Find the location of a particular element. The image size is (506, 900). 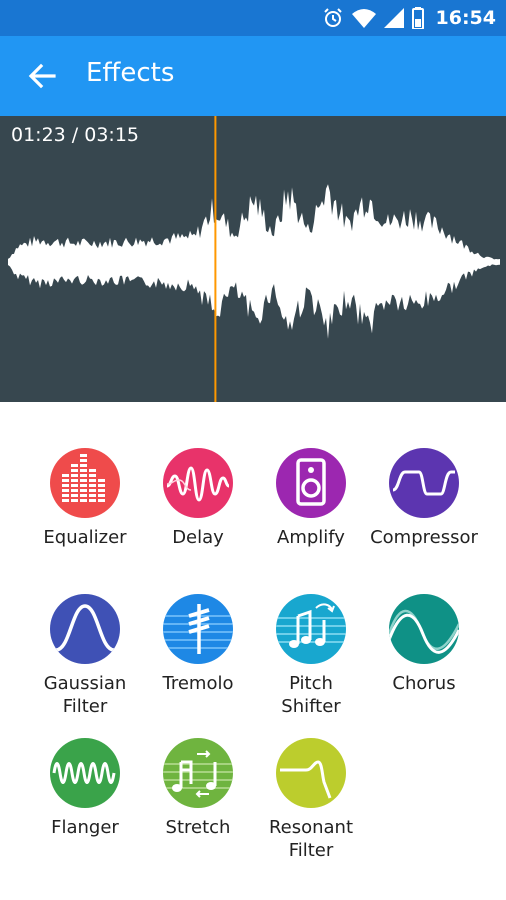

flanger-wave-icon is located at coordinates (85, 773).